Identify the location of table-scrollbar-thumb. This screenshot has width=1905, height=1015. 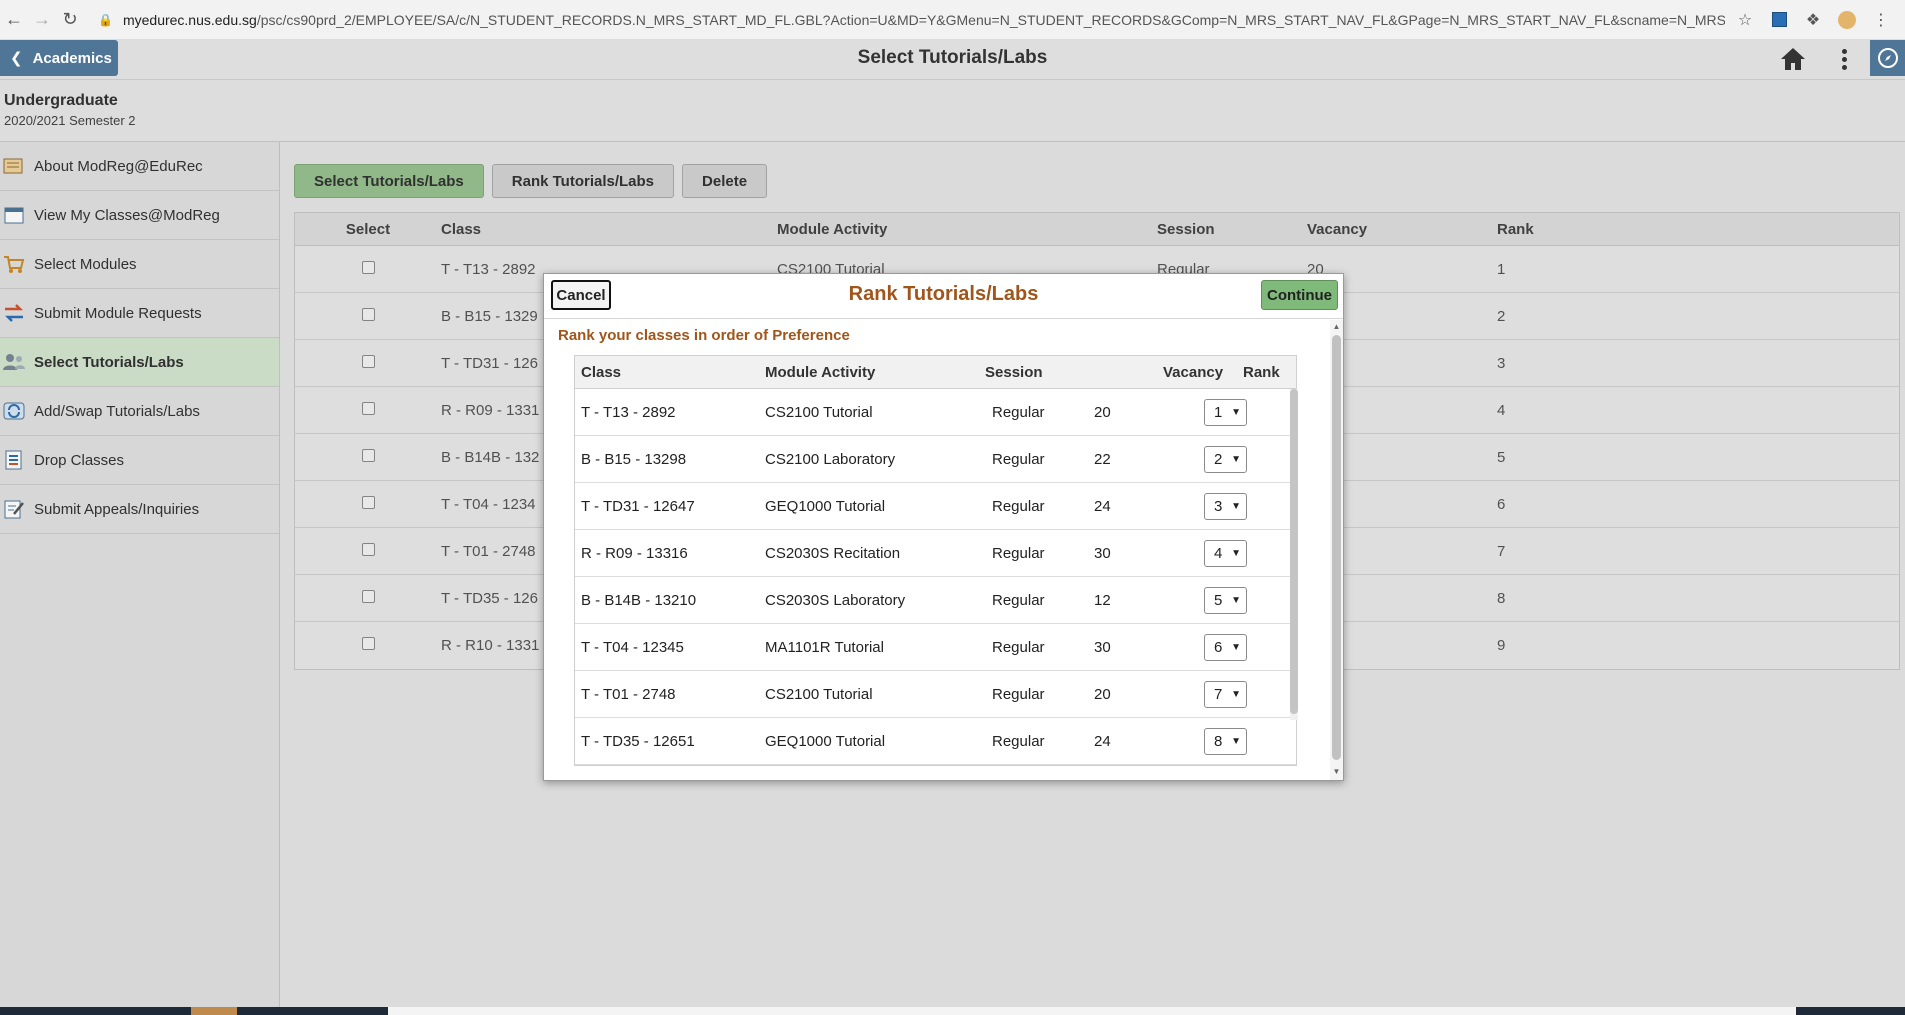
(1294, 551).